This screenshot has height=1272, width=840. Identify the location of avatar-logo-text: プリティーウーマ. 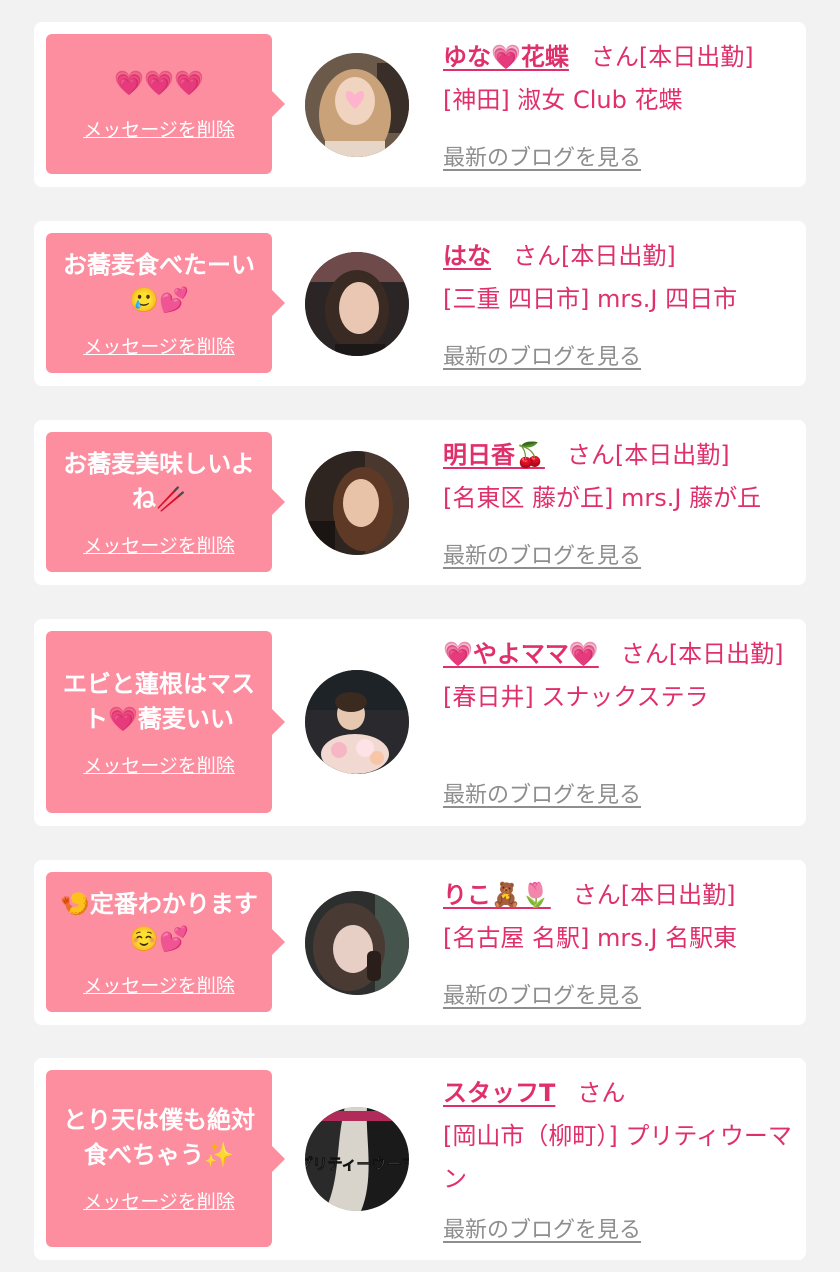
(357, 1164).